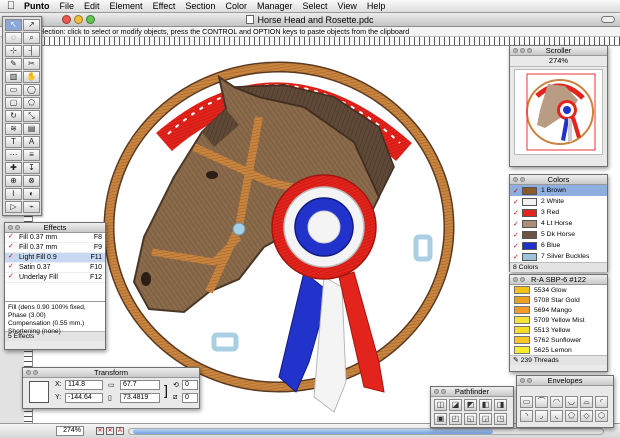 This screenshot has width=620, height=438. Describe the element at coordinates (13, 155) in the screenshot. I see `run-tool-icon: ⋯` at that location.